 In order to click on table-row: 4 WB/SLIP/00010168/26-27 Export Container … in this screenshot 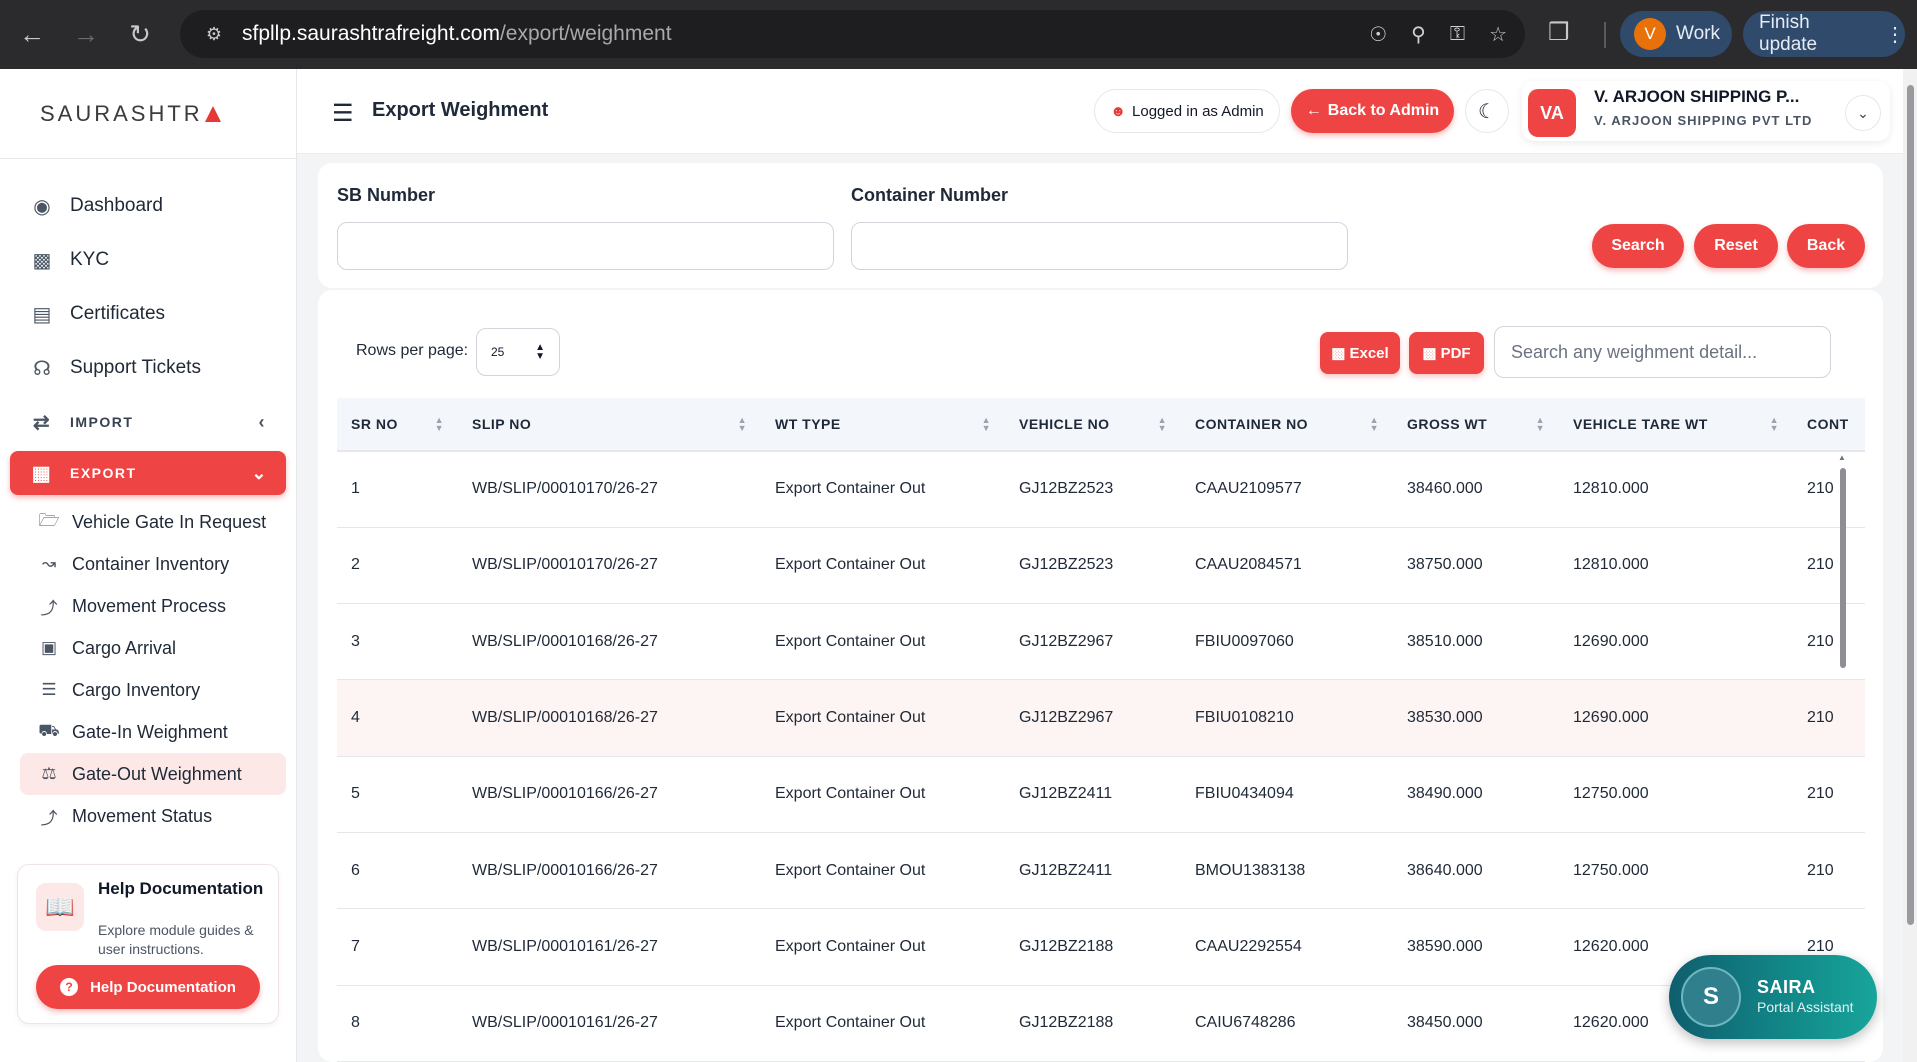, I will do `click(1101, 718)`.